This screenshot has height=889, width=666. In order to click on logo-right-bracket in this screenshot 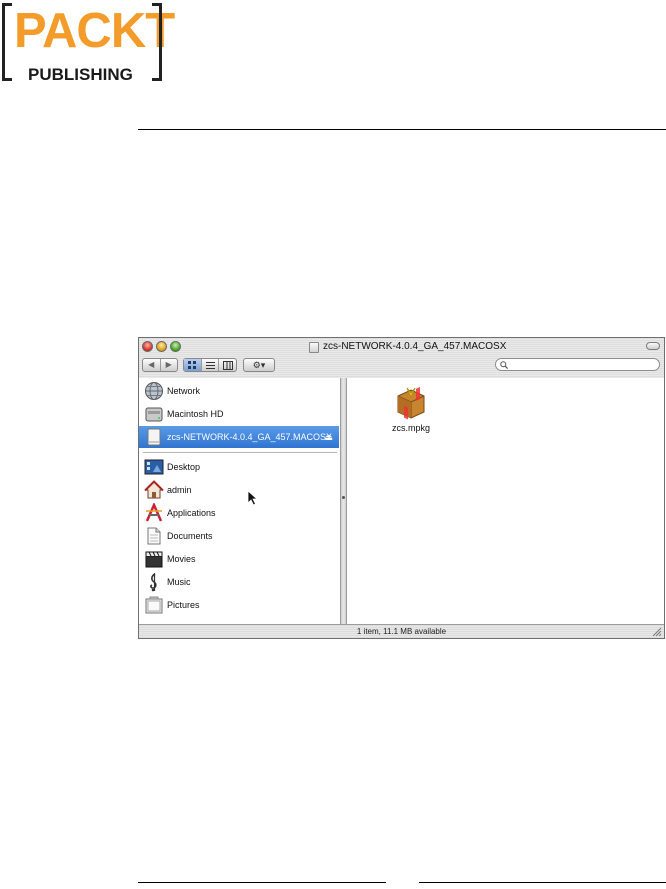, I will do `click(157, 42)`.